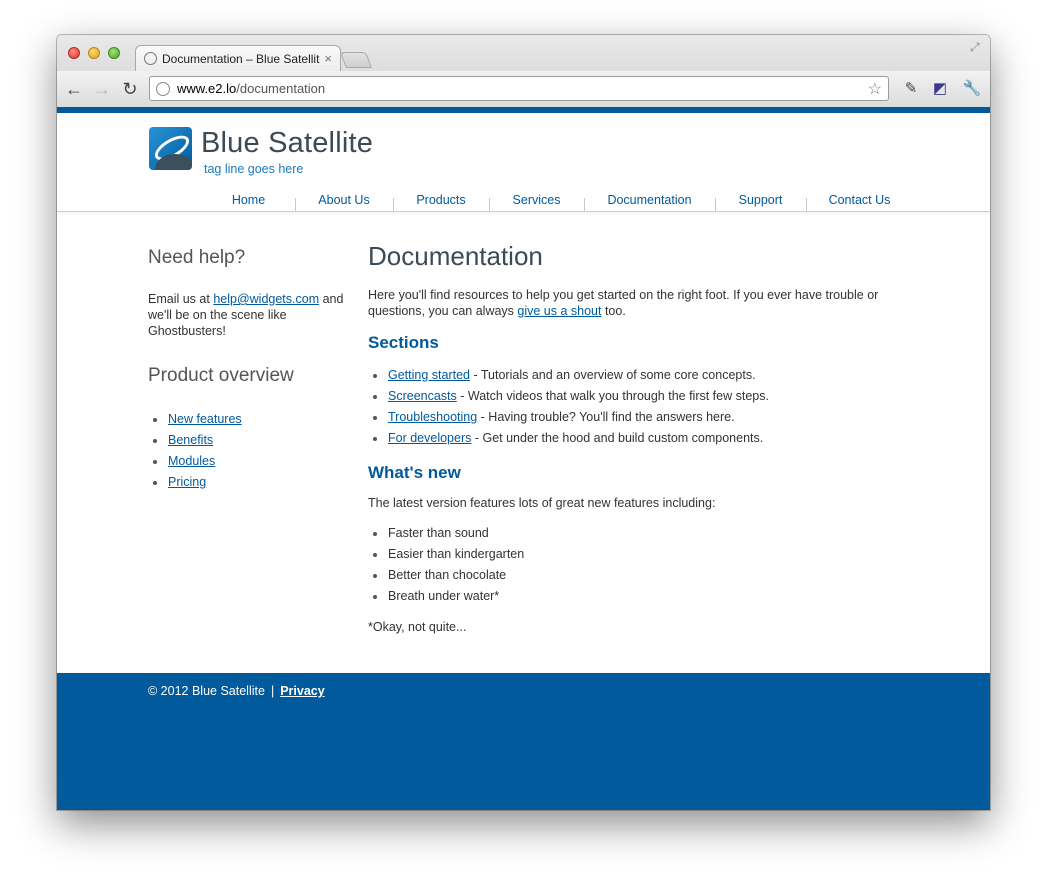 The image size is (1047, 890). What do you see at coordinates (207, 88) in the screenshot?
I see `url-host: www.e2.lo` at bounding box center [207, 88].